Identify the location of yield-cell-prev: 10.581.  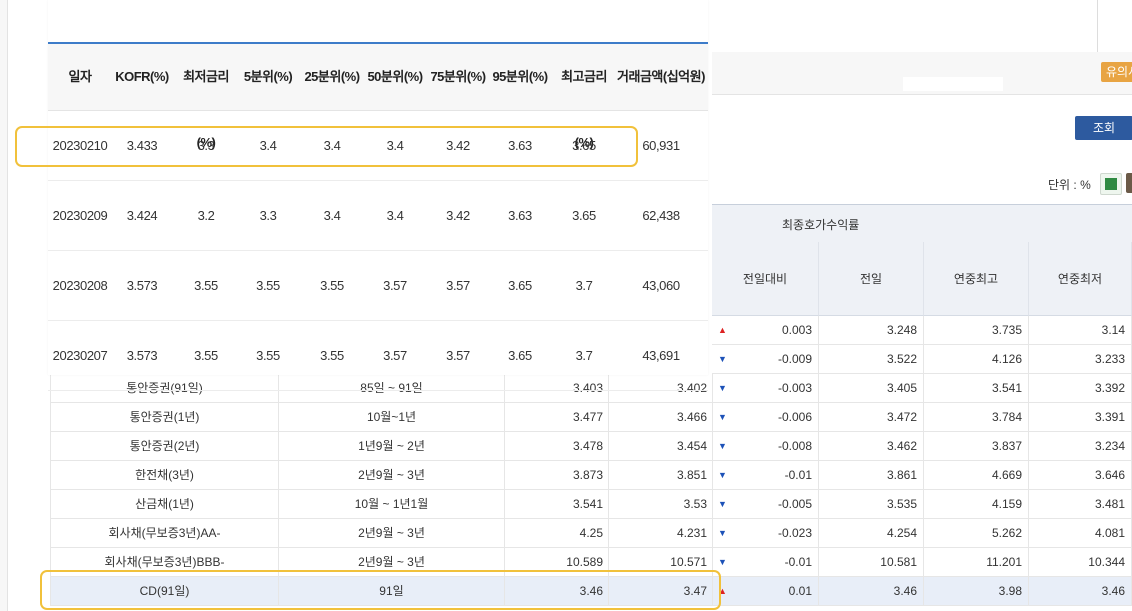
(871, 562).